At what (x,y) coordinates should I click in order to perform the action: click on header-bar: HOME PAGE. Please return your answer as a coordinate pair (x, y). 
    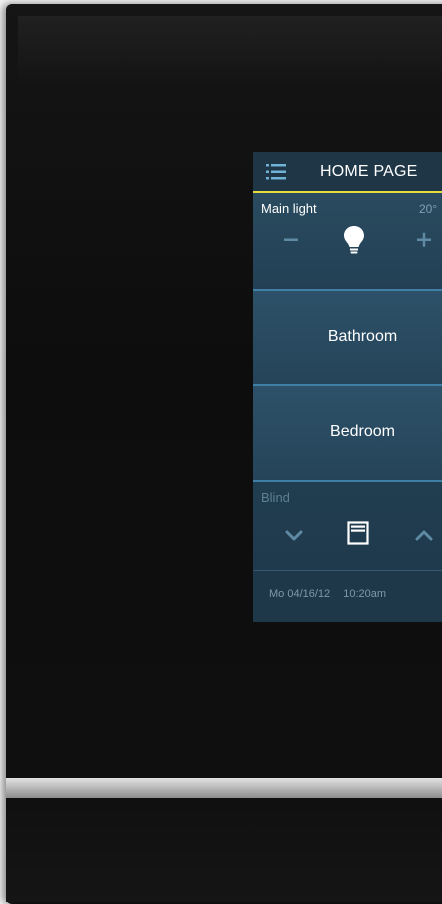
    Looking at the image, I should click on (347, 172).